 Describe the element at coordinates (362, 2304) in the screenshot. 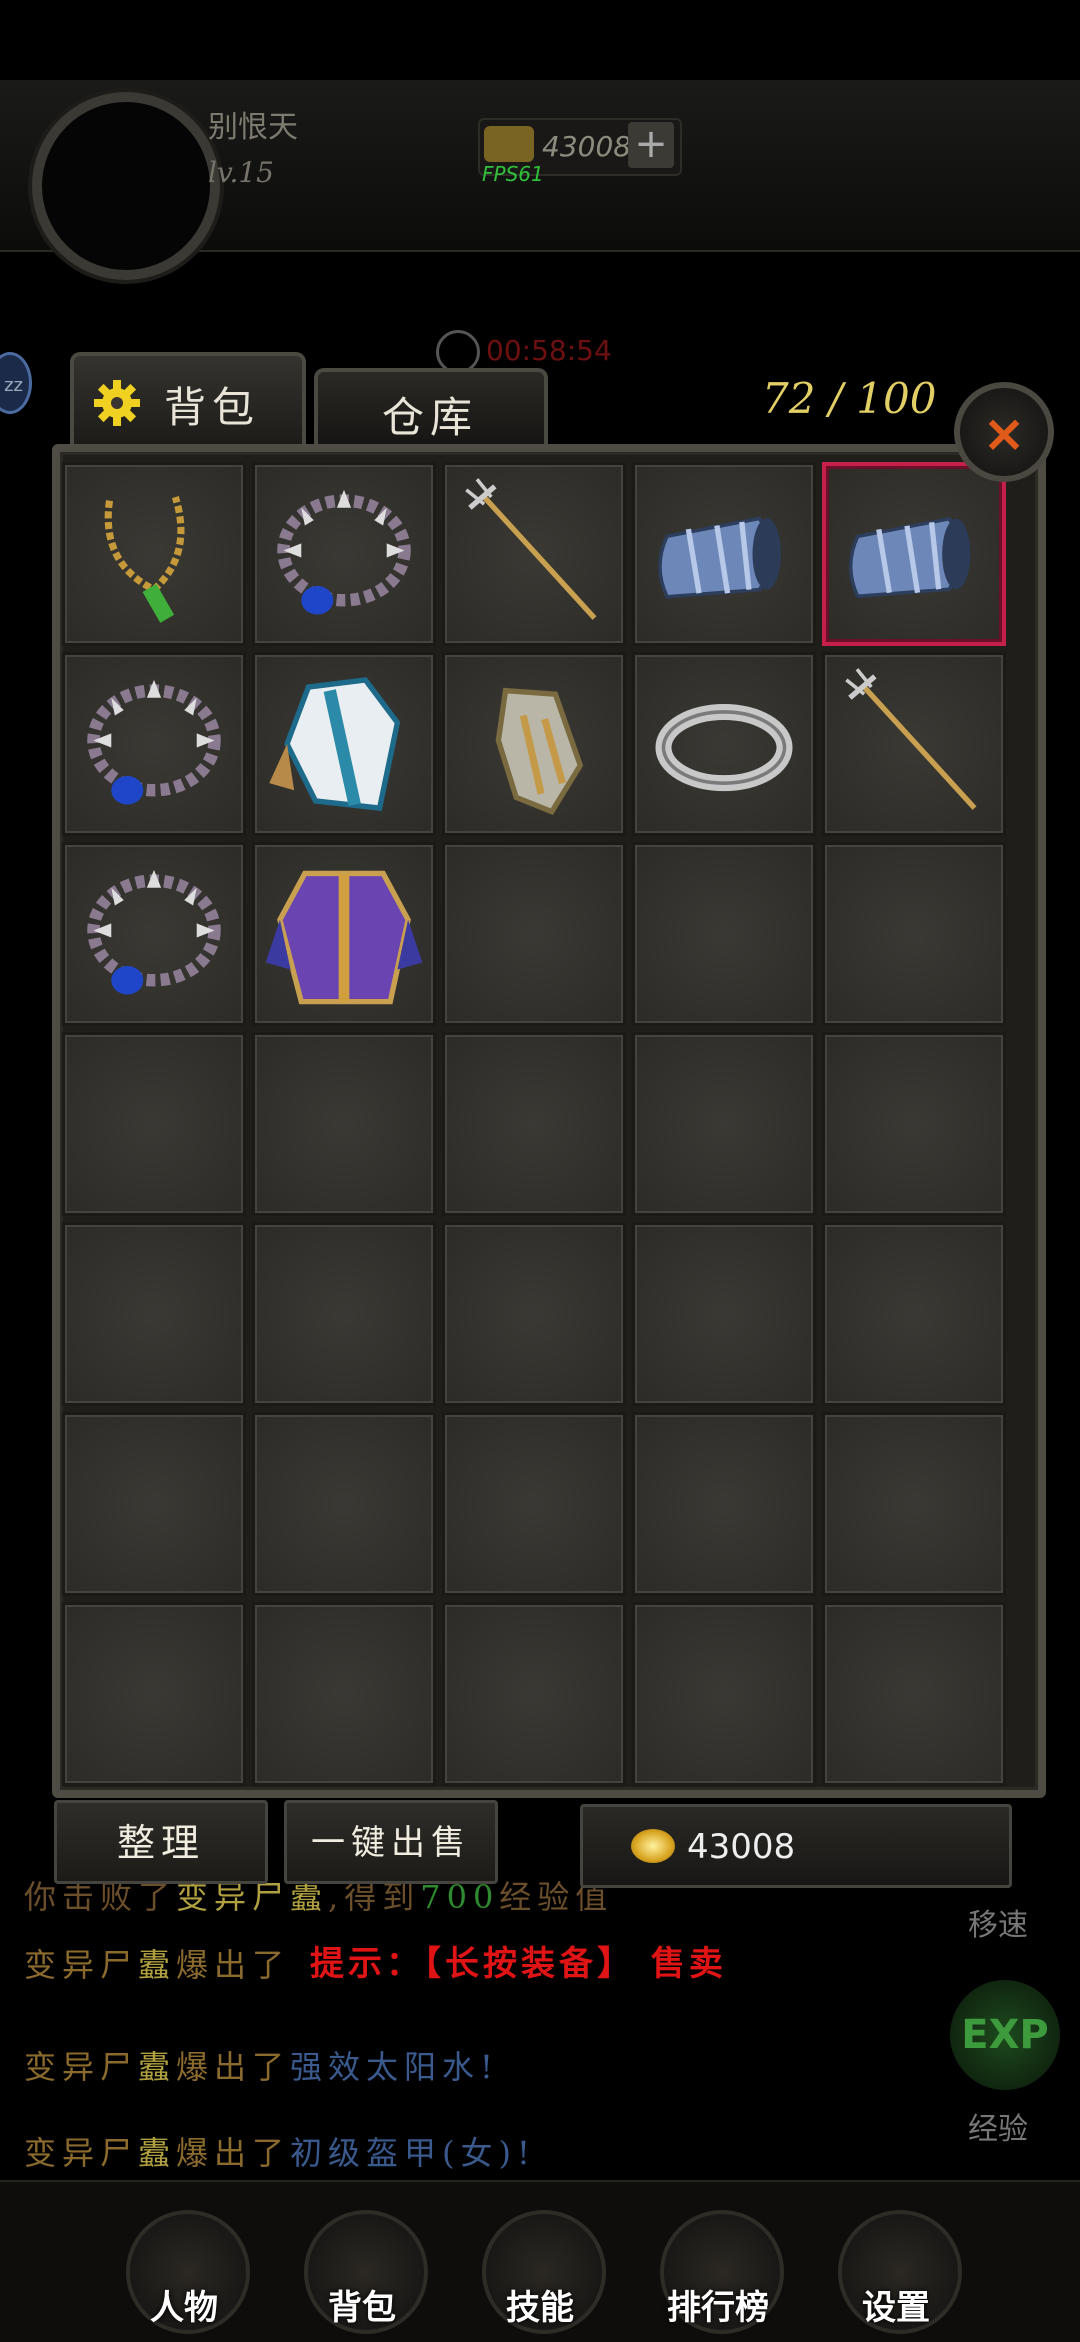

I see `nav-bag-label: 背包` at that location.